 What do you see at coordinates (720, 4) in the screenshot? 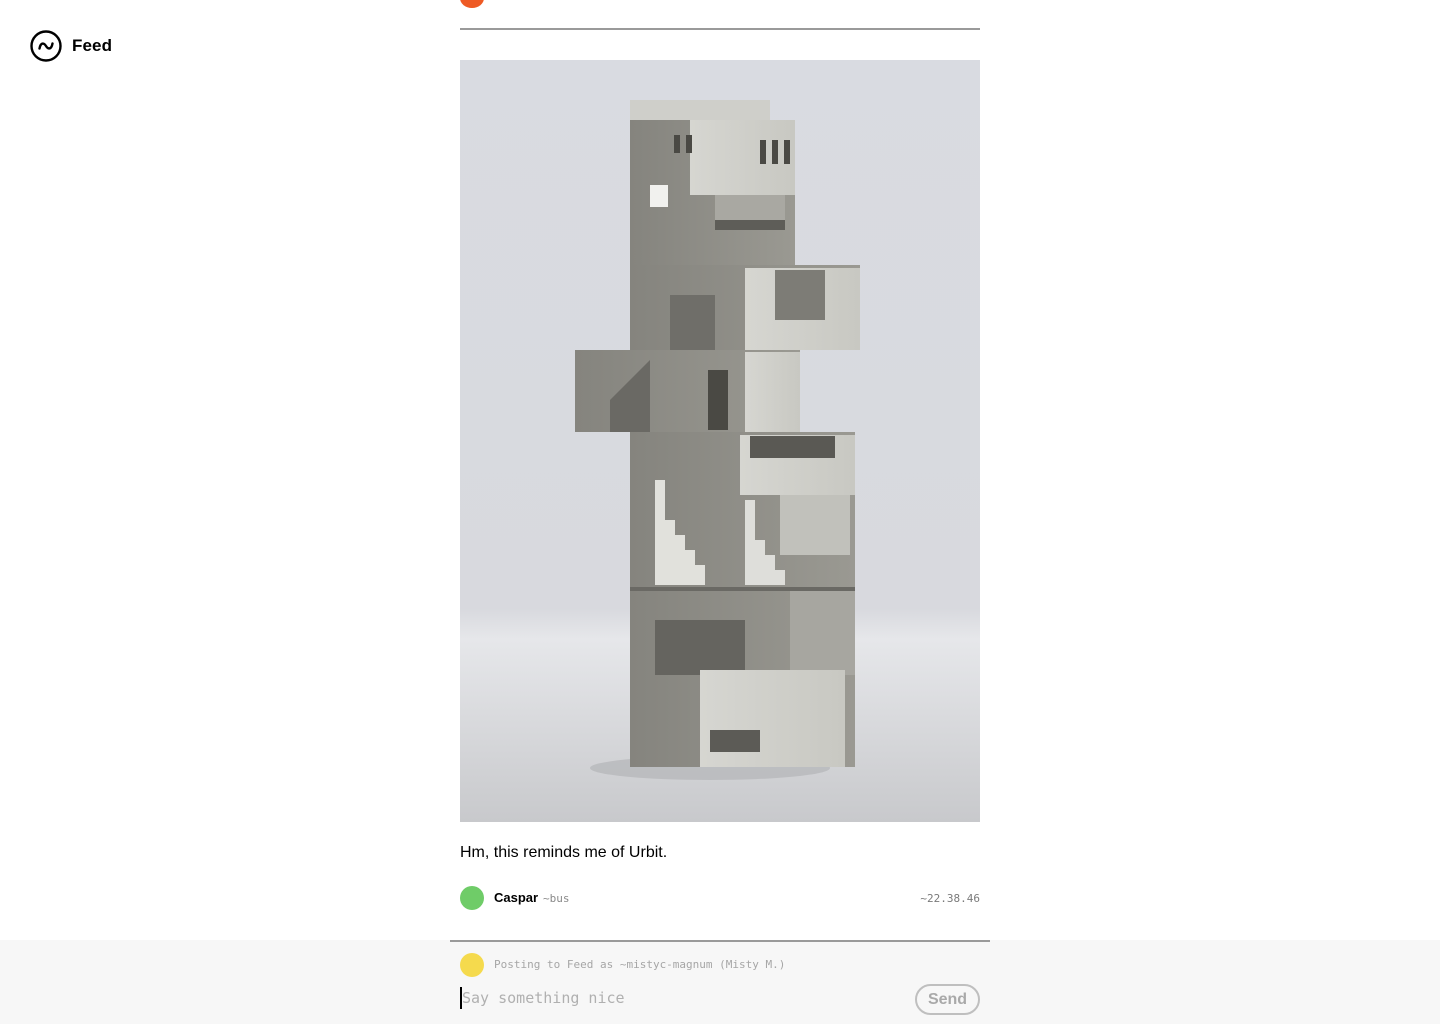
I see `previous-post-partial` at bounding box center [720, 4].